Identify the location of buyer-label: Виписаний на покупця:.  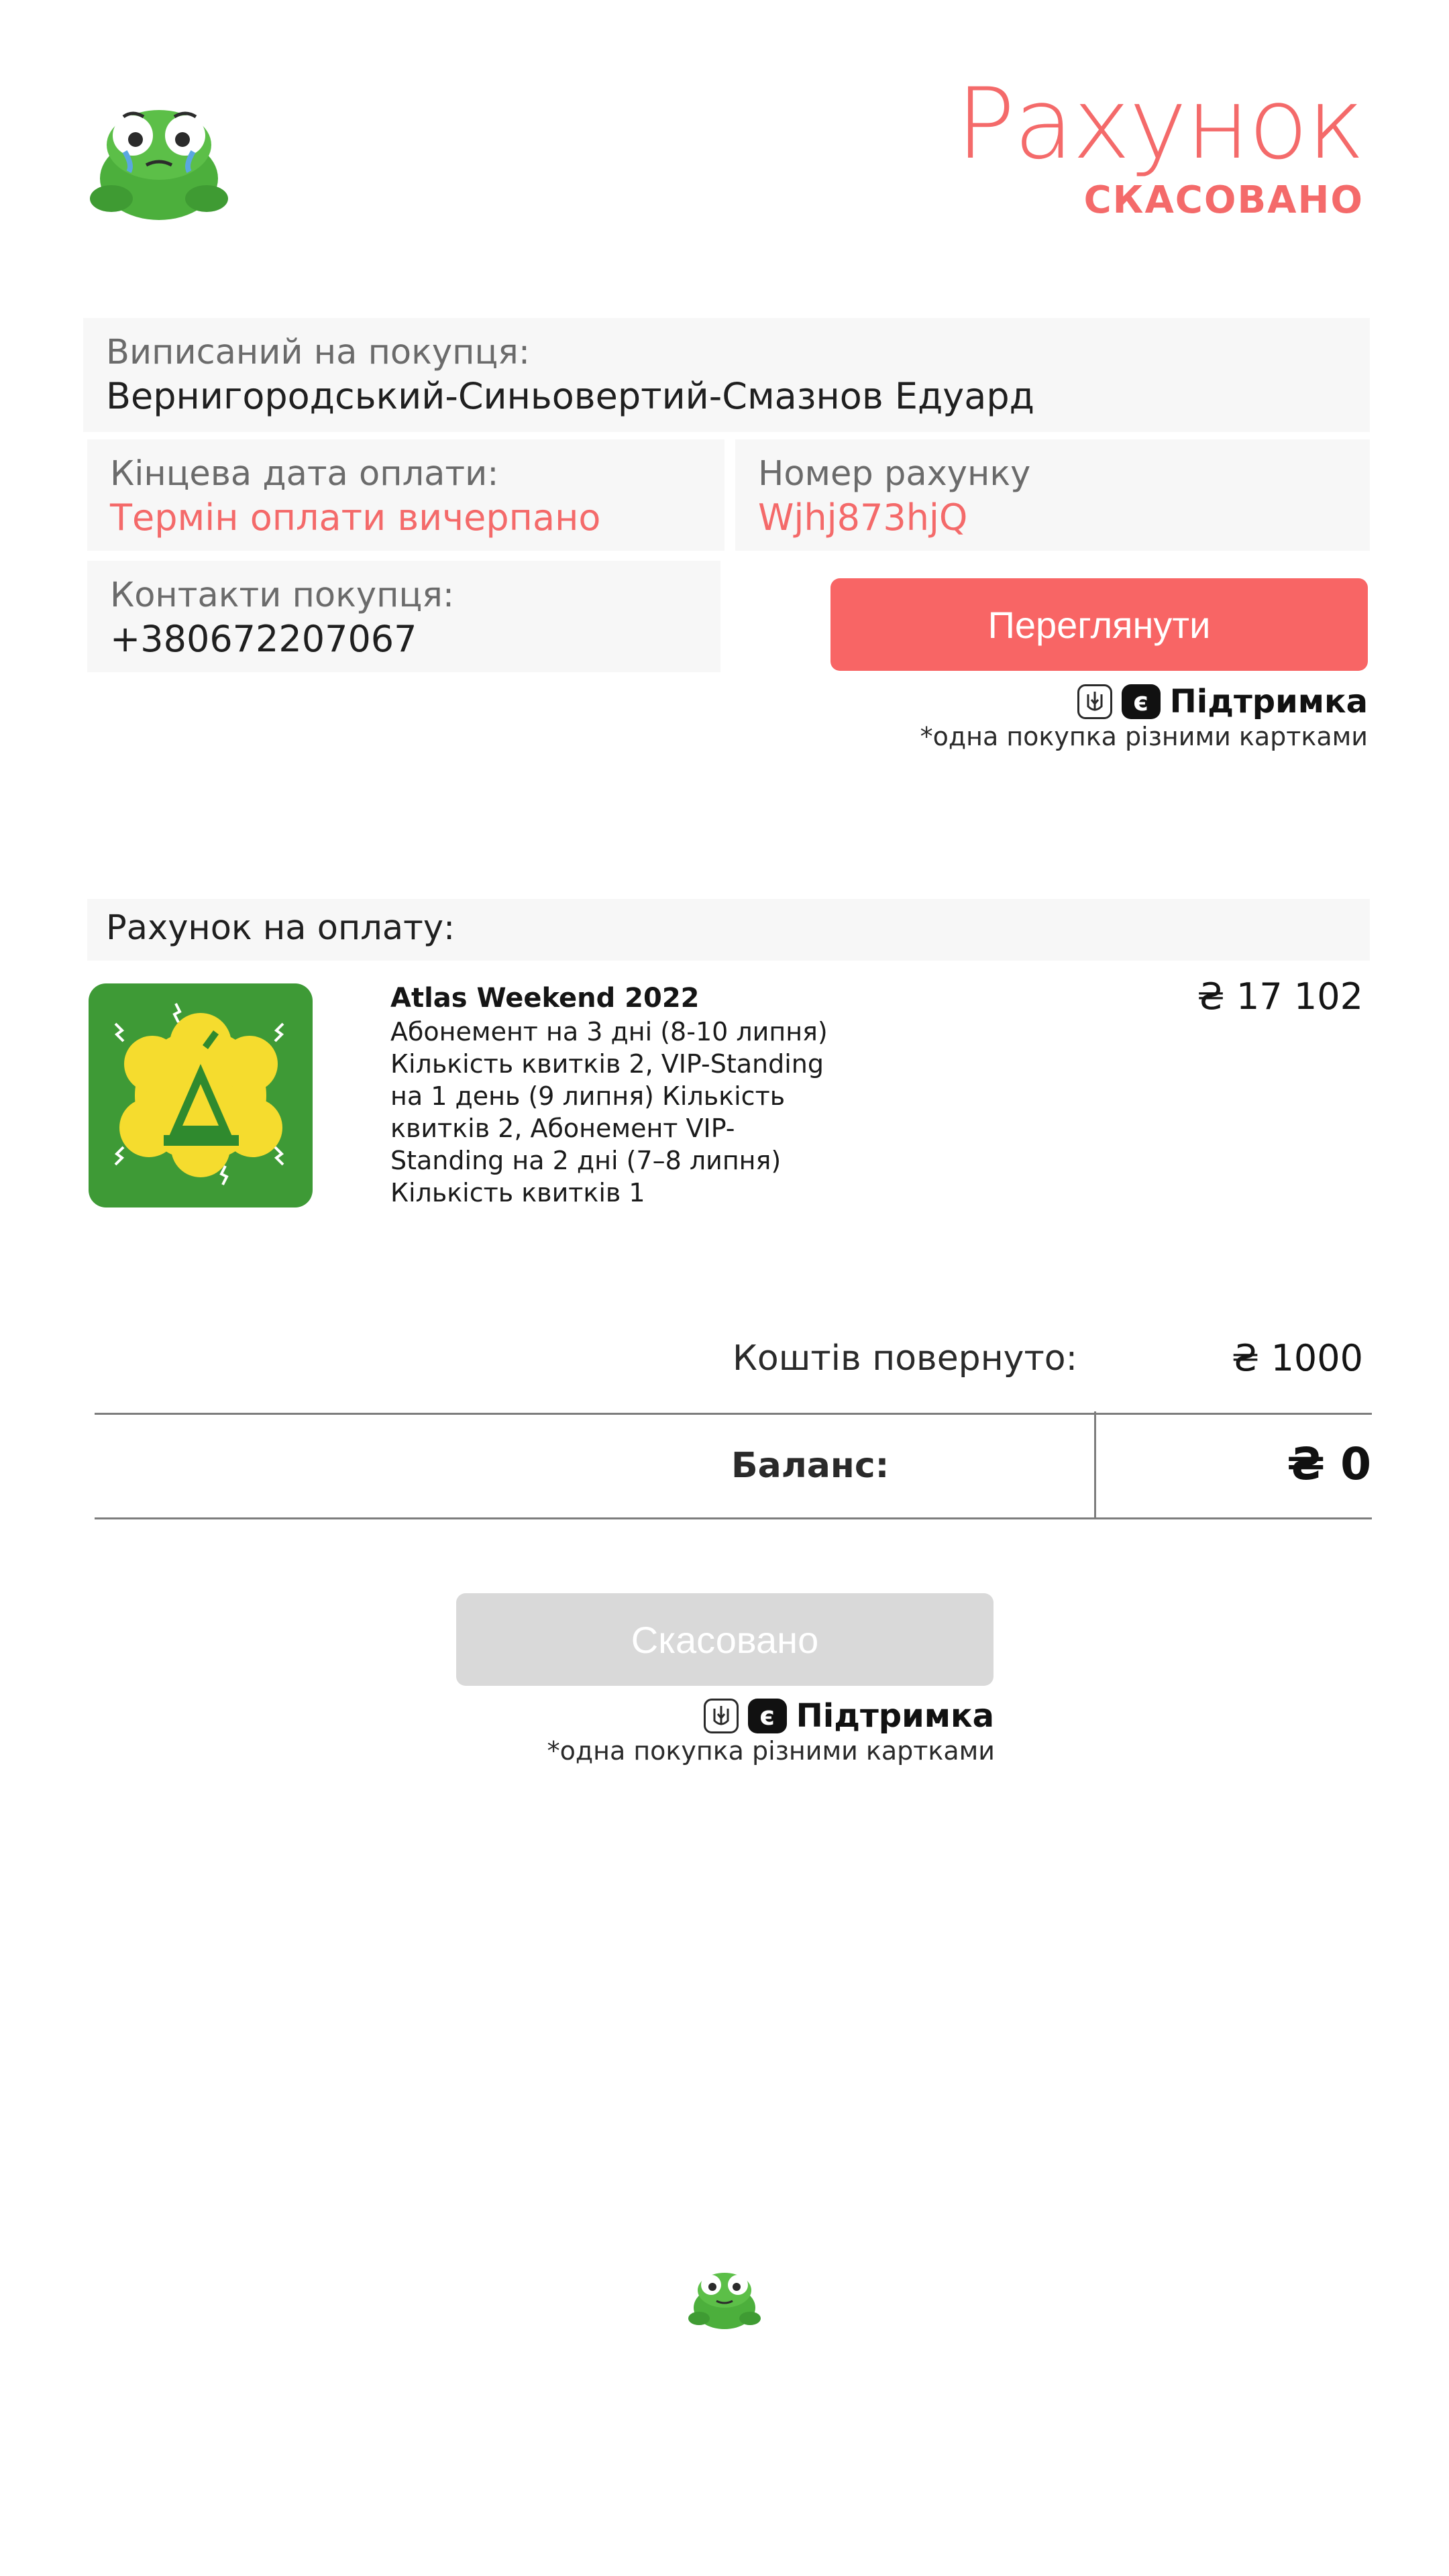
(318, 352).